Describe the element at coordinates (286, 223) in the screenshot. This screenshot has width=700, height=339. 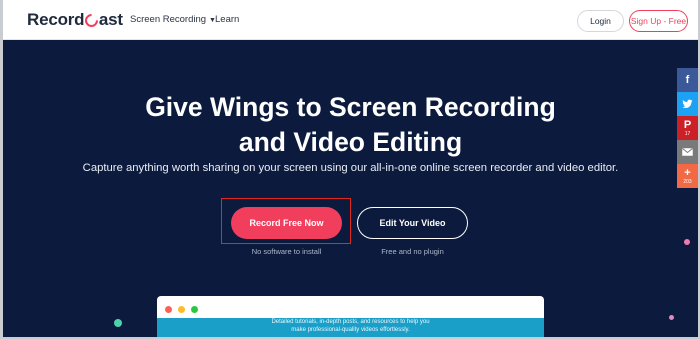
I see `record-free-now-button: Record Free Now` at that location.